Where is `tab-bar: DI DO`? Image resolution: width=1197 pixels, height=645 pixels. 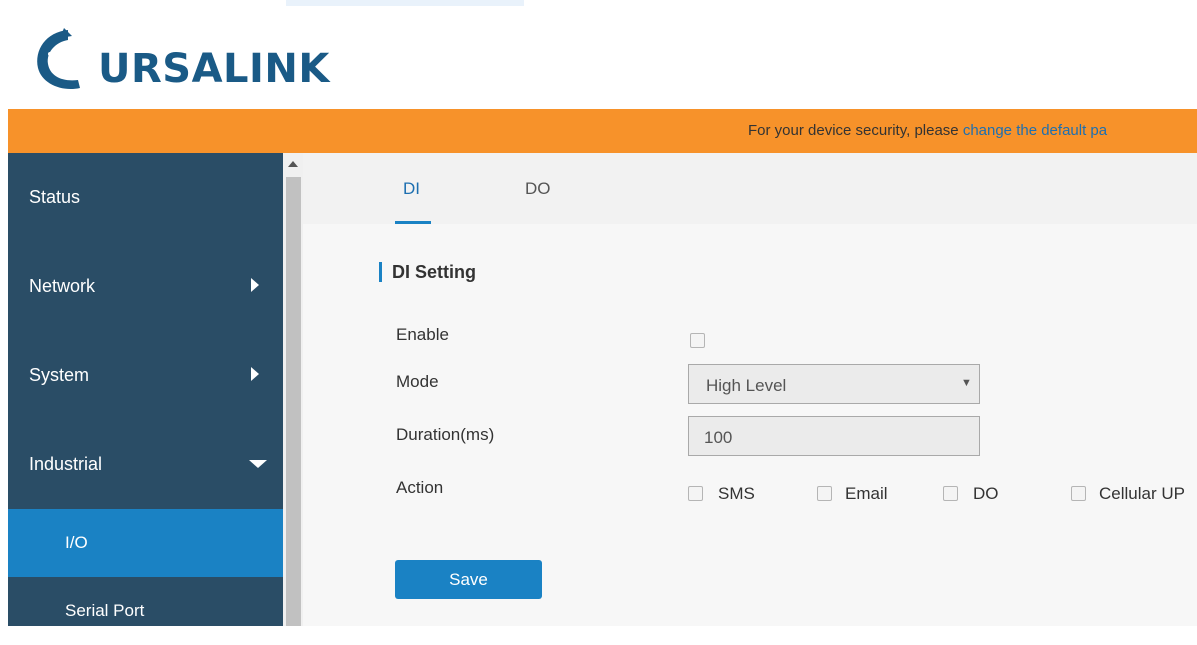 tab-bar: DI DO is located at coordinates (750, 188).